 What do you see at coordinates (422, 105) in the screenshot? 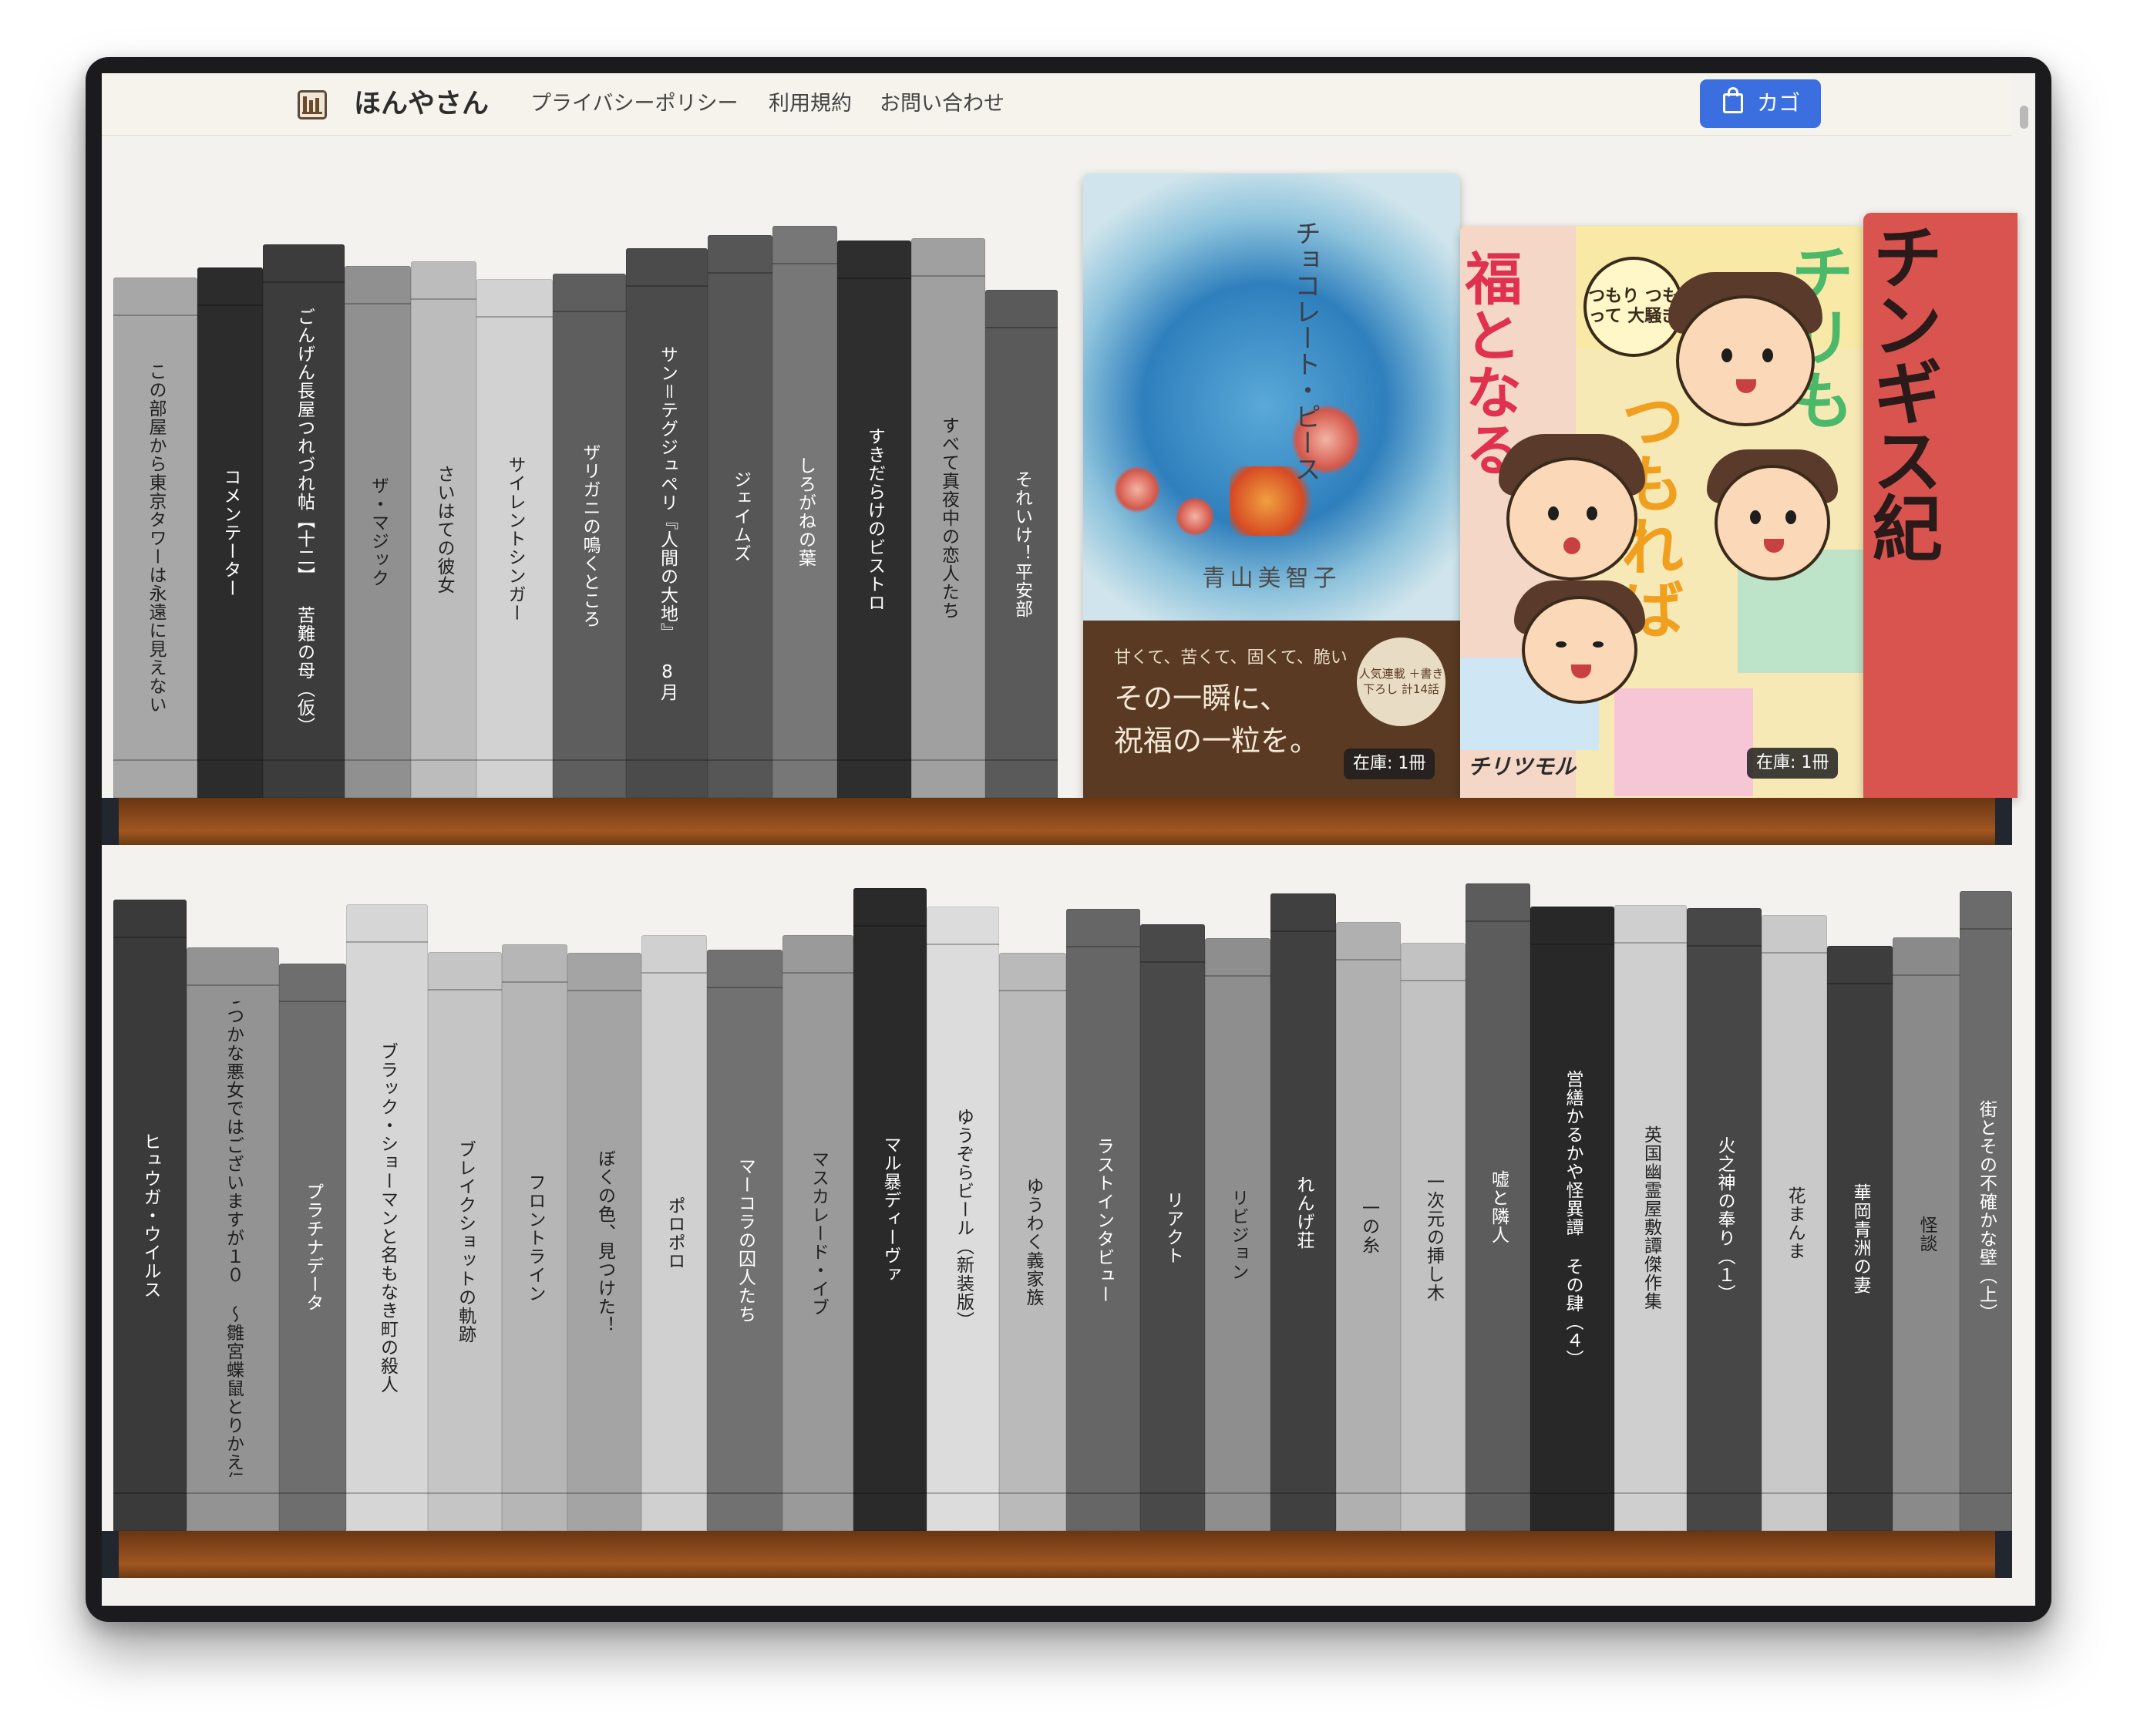
I see `site-brand: ほんやさん` at bounding box center [422, 105].